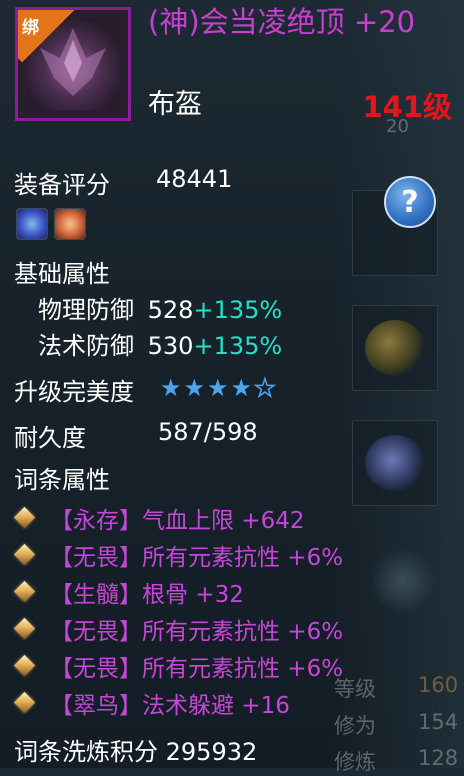 This screenshot has height=776, width=464. Describe the element at coordinates (86, 310) in the screenshot. I see `physical-defense-label: 物理防御` at that location.